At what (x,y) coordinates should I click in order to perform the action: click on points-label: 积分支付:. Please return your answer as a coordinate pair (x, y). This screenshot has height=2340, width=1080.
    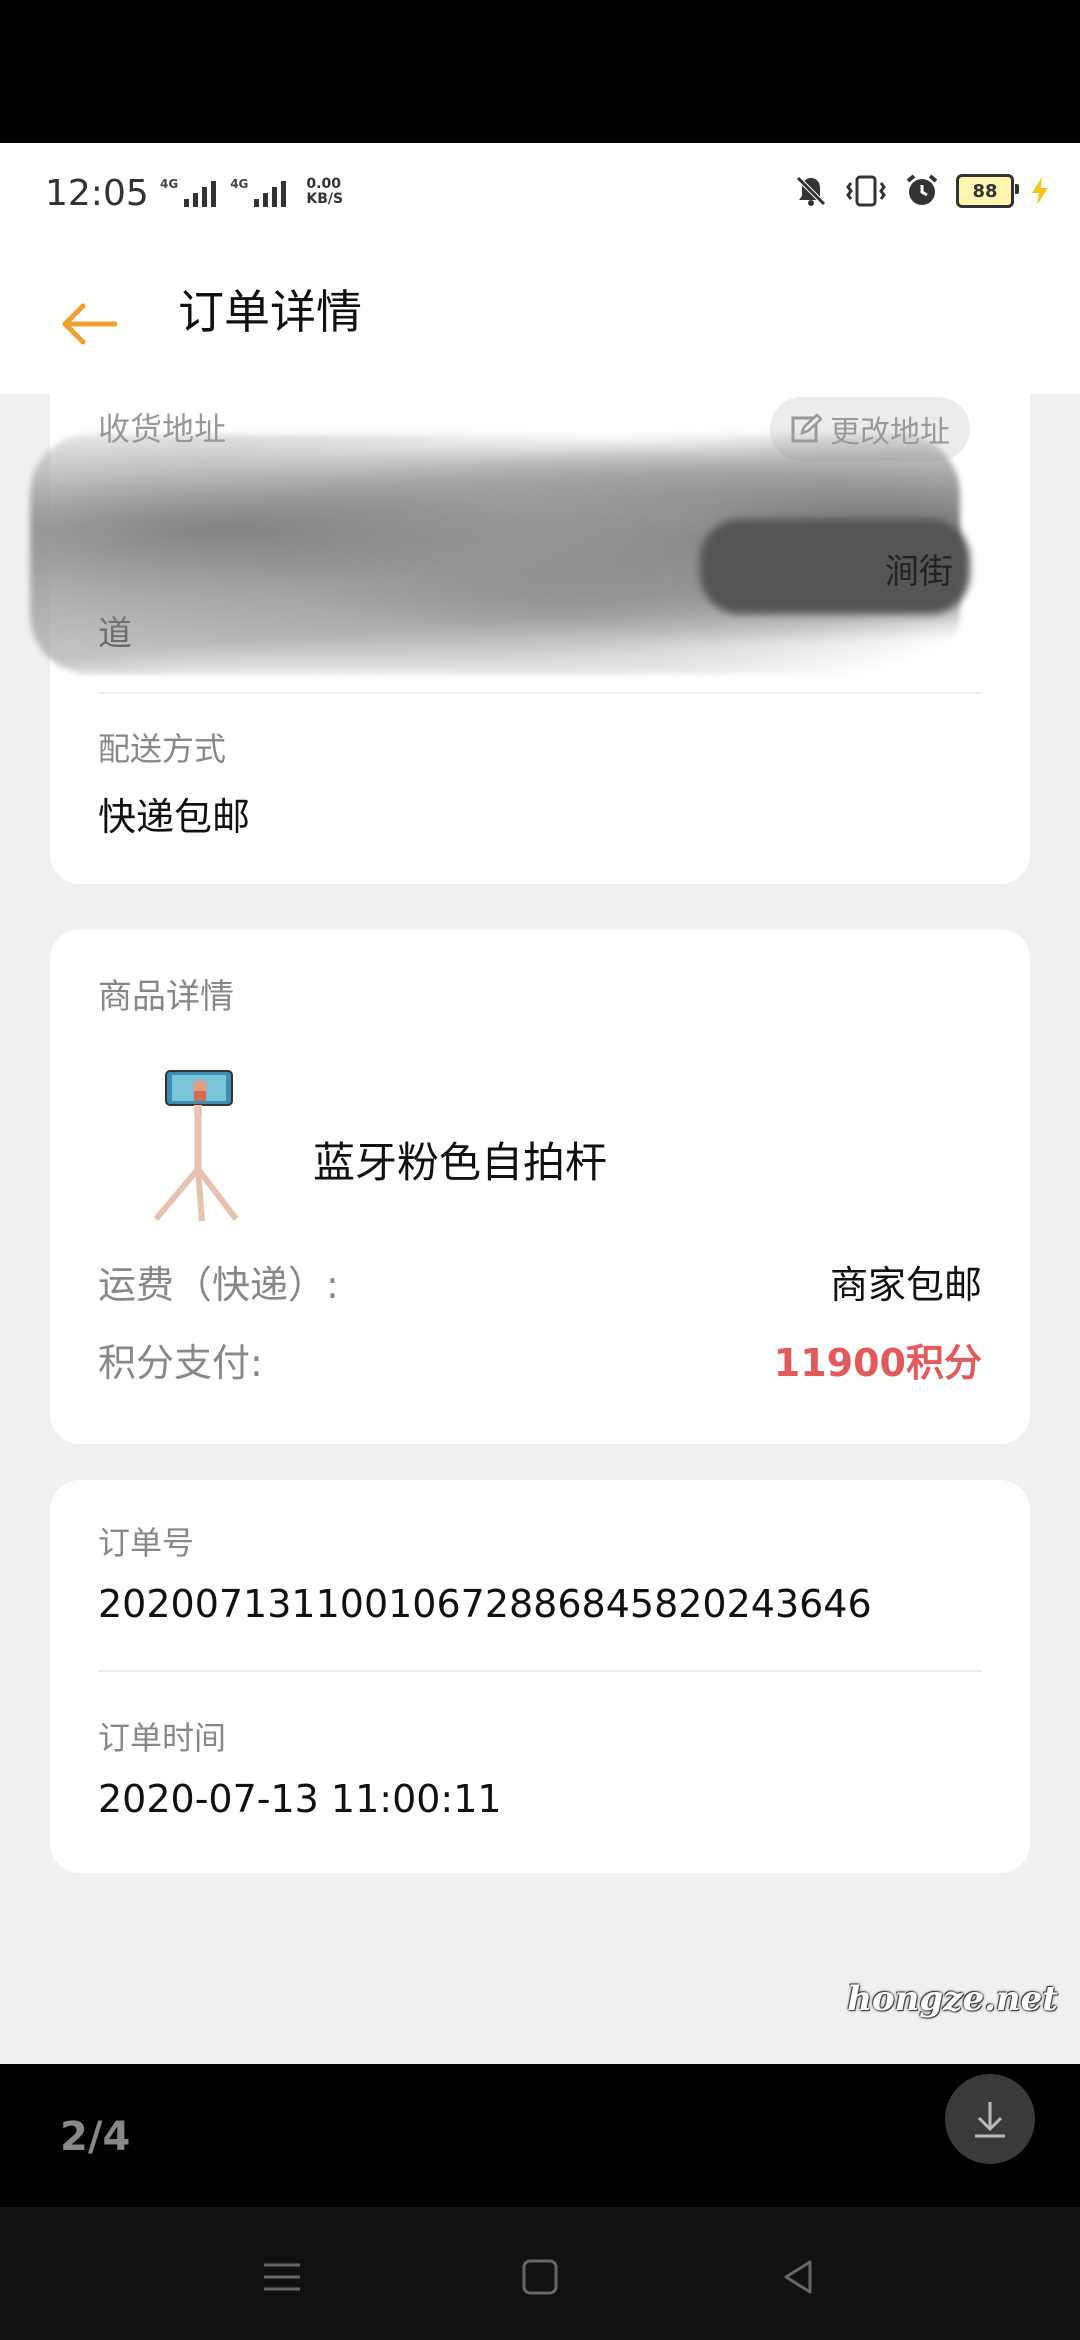
    Looking at the image, I should click on (180, 1363).